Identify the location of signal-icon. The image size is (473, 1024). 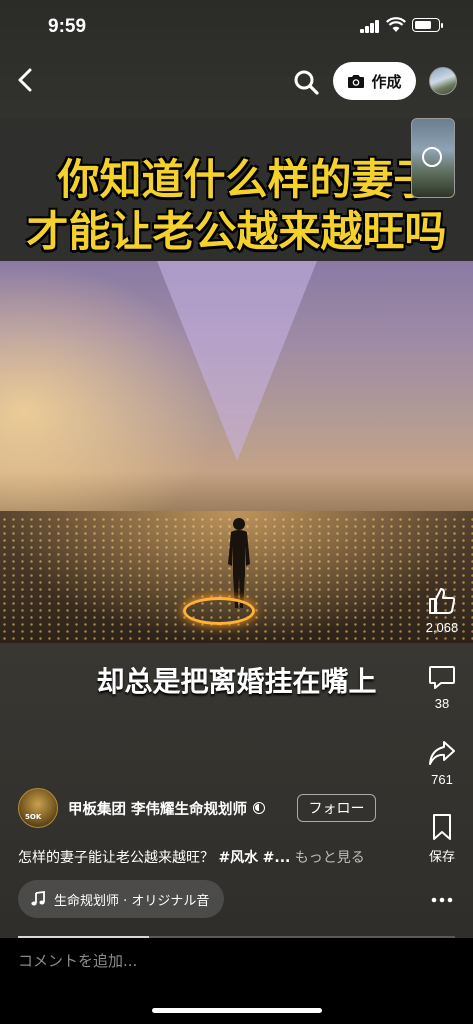
(370, 26).